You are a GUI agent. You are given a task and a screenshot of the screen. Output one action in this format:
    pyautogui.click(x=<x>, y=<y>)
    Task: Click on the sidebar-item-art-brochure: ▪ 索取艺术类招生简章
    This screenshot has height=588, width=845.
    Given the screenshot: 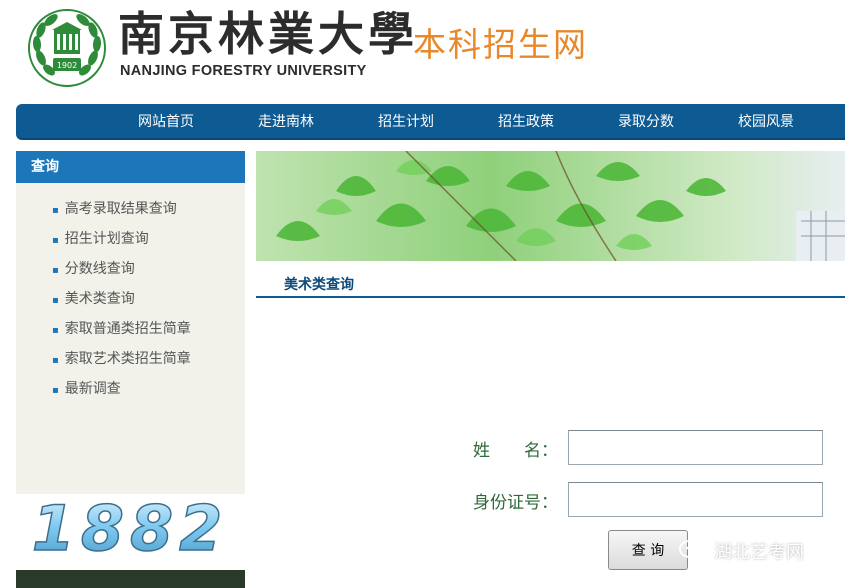 What is the action you would take?
    pyautogui.click(x=121, y=364)
    